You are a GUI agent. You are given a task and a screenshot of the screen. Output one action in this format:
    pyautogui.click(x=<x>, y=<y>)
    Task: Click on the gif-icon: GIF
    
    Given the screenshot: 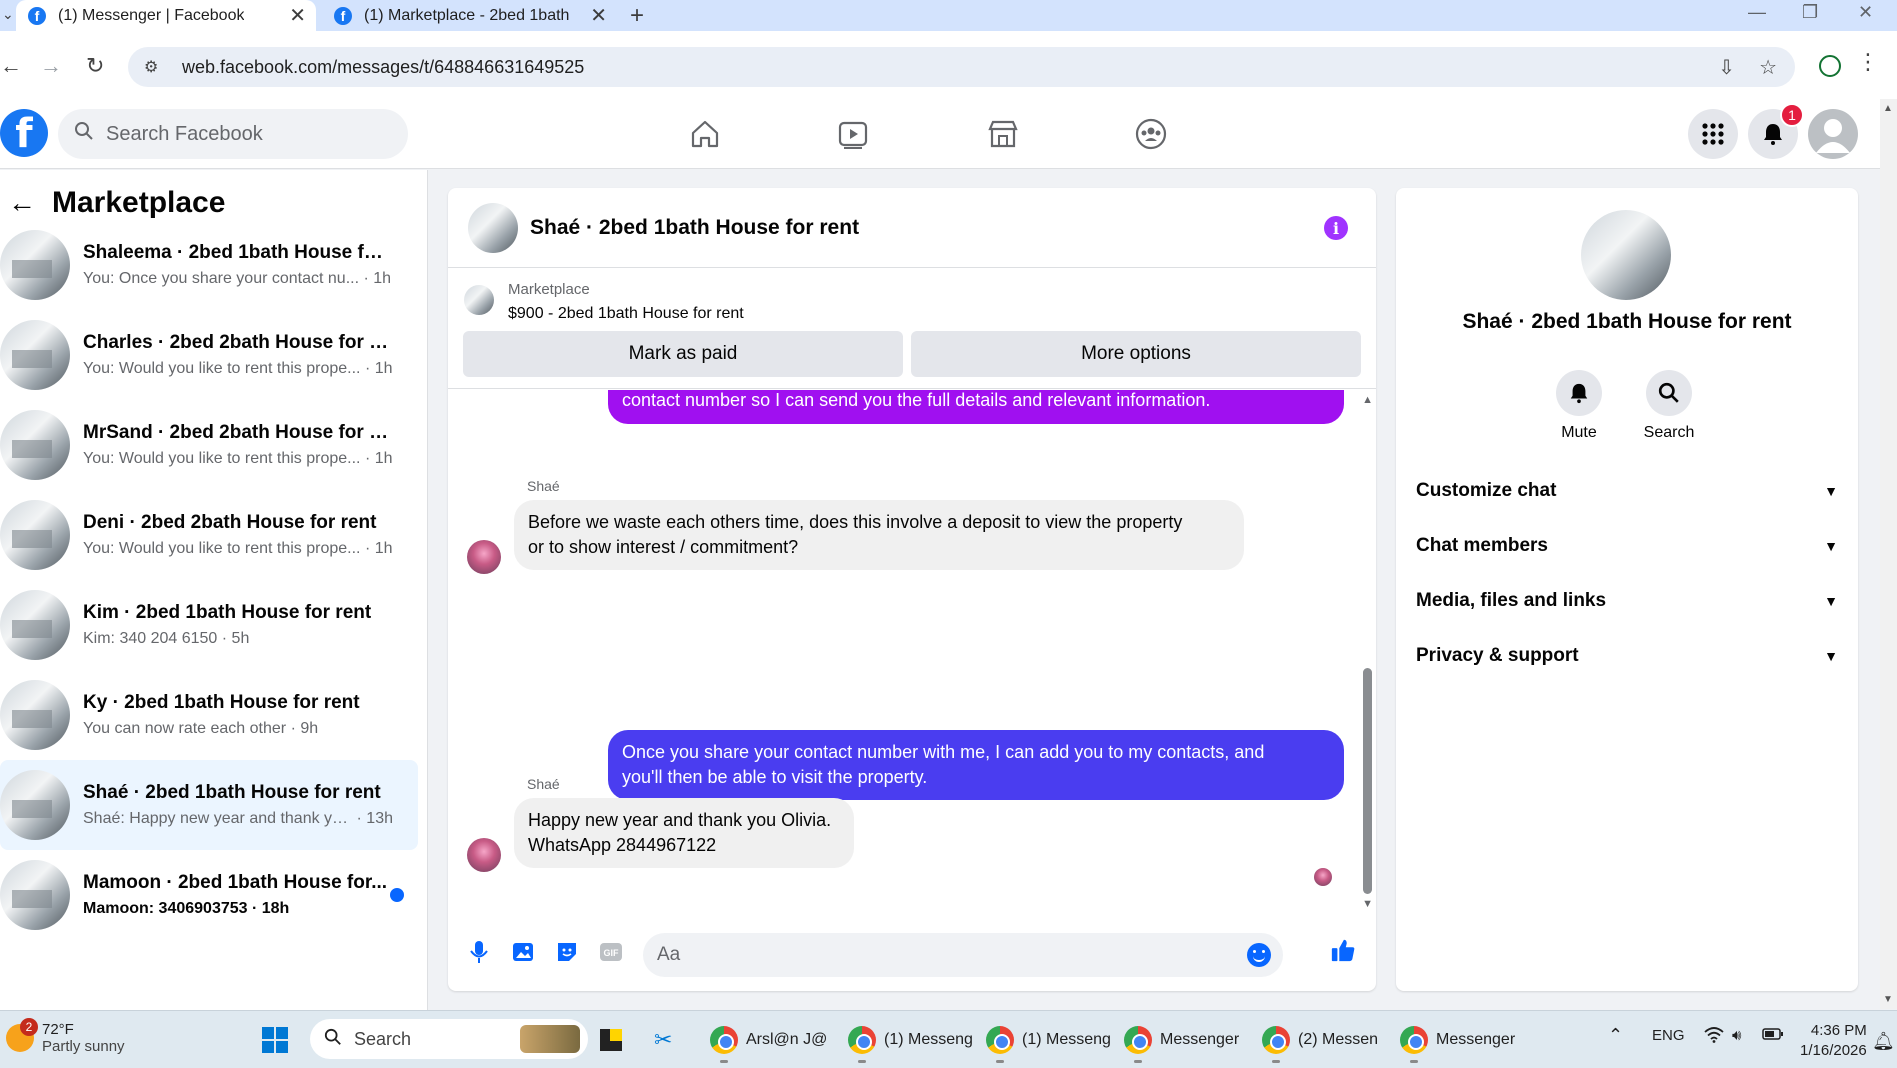 What is the action you would take?
    pyautogui.click(x=611, y=952)
    